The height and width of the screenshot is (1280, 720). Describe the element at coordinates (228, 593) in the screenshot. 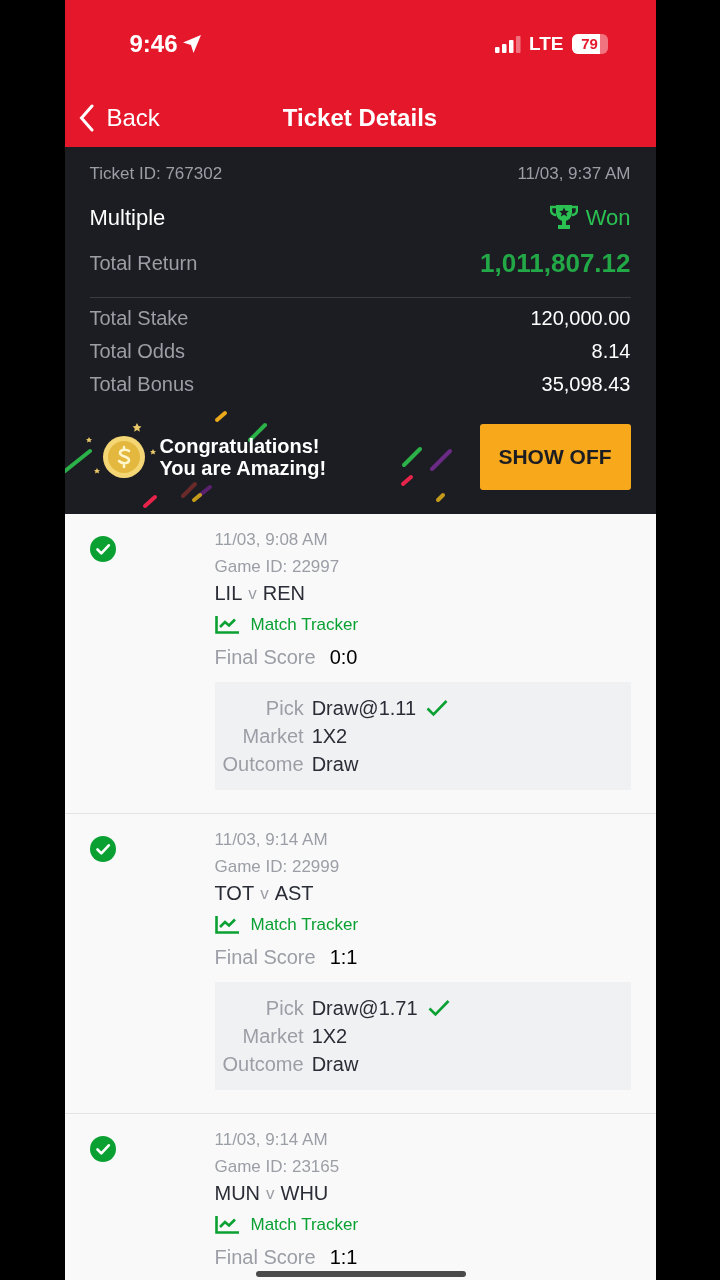

I see `home-team: LIL` at that location.